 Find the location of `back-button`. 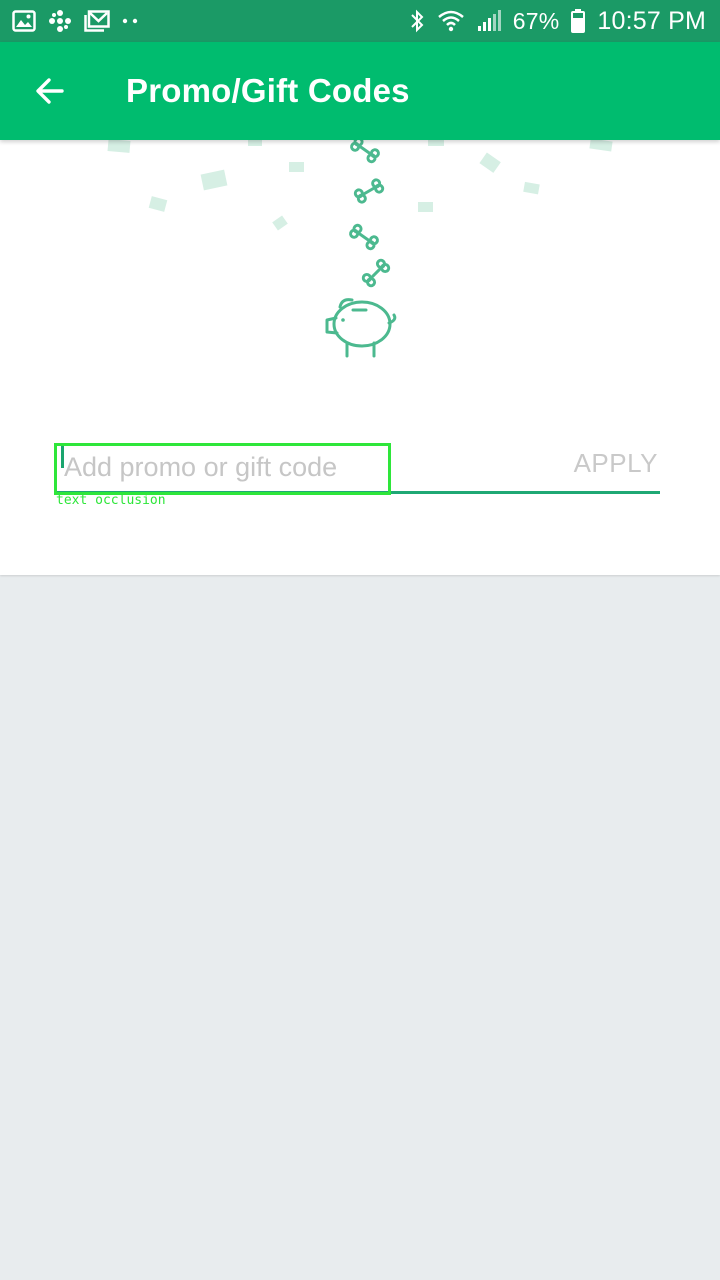

back-button is located at coordinates (50, 91).